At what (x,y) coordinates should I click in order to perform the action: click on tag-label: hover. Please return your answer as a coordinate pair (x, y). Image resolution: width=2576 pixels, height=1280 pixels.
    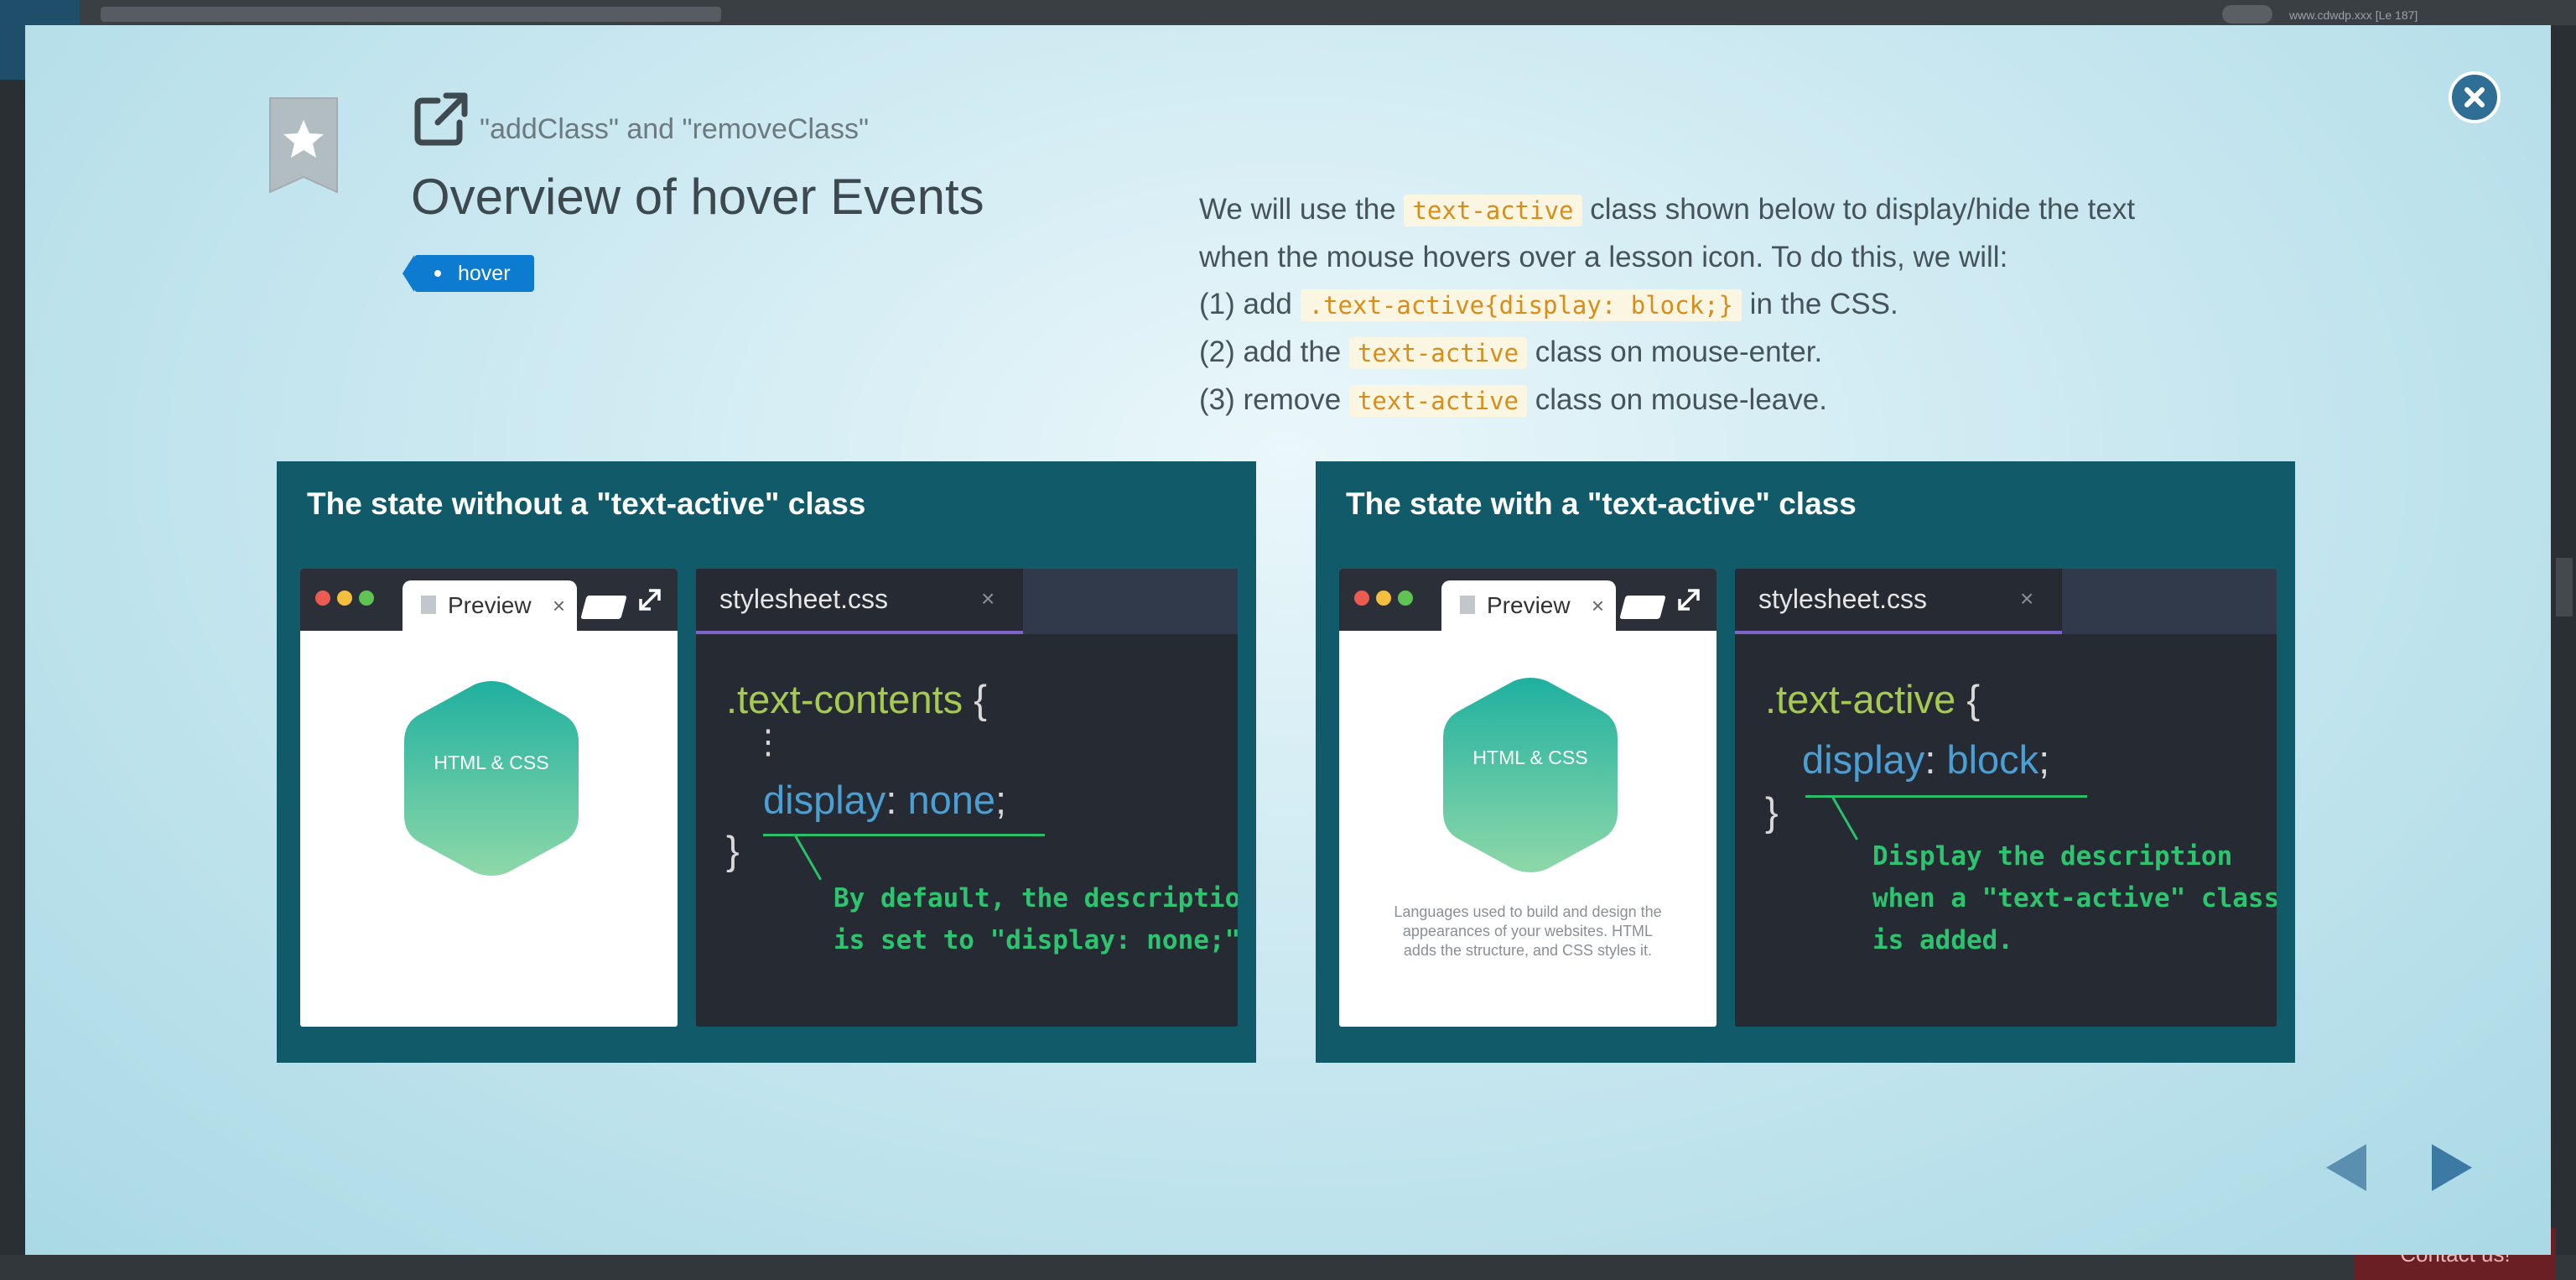
    Looking at the image, I should click on (484, 273).